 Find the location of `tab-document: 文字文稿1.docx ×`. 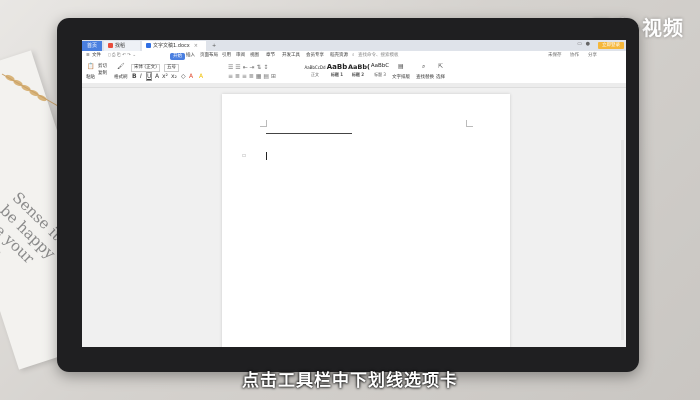

tab-document: 文字文稿1.docx × is located at coordinates (174, 46).